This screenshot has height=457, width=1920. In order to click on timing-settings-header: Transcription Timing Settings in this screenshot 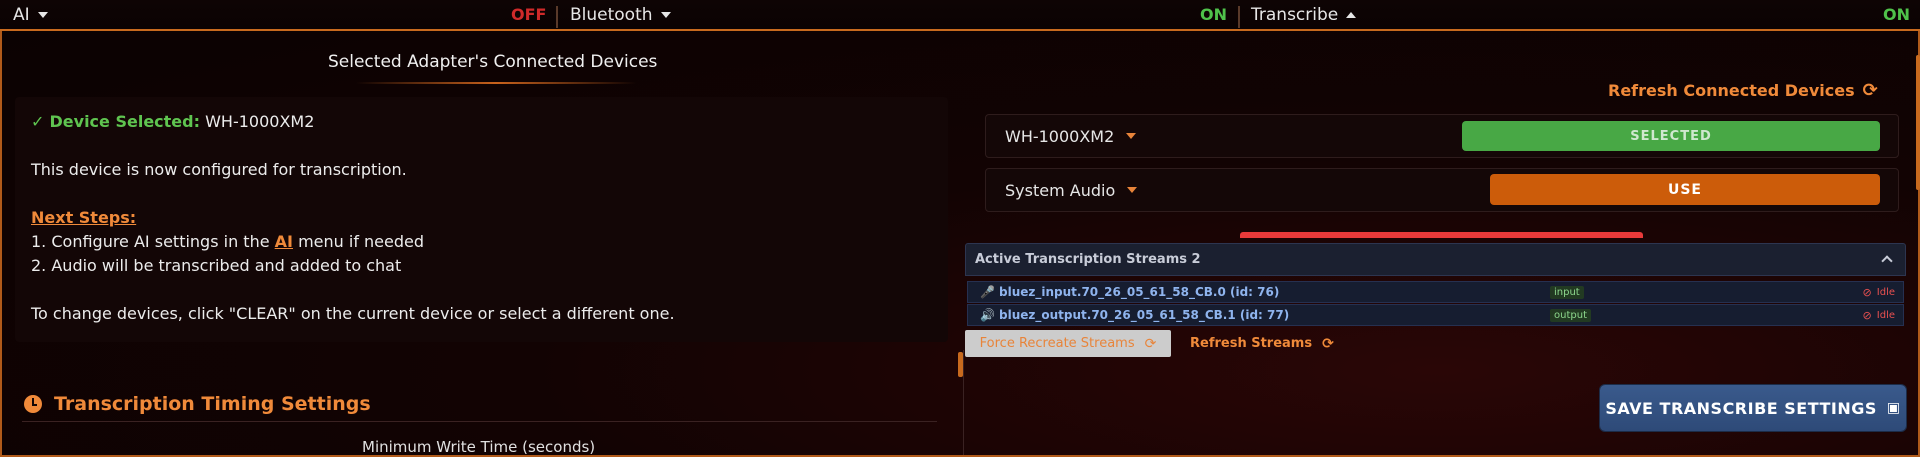, I will do `click(197, 404)`.